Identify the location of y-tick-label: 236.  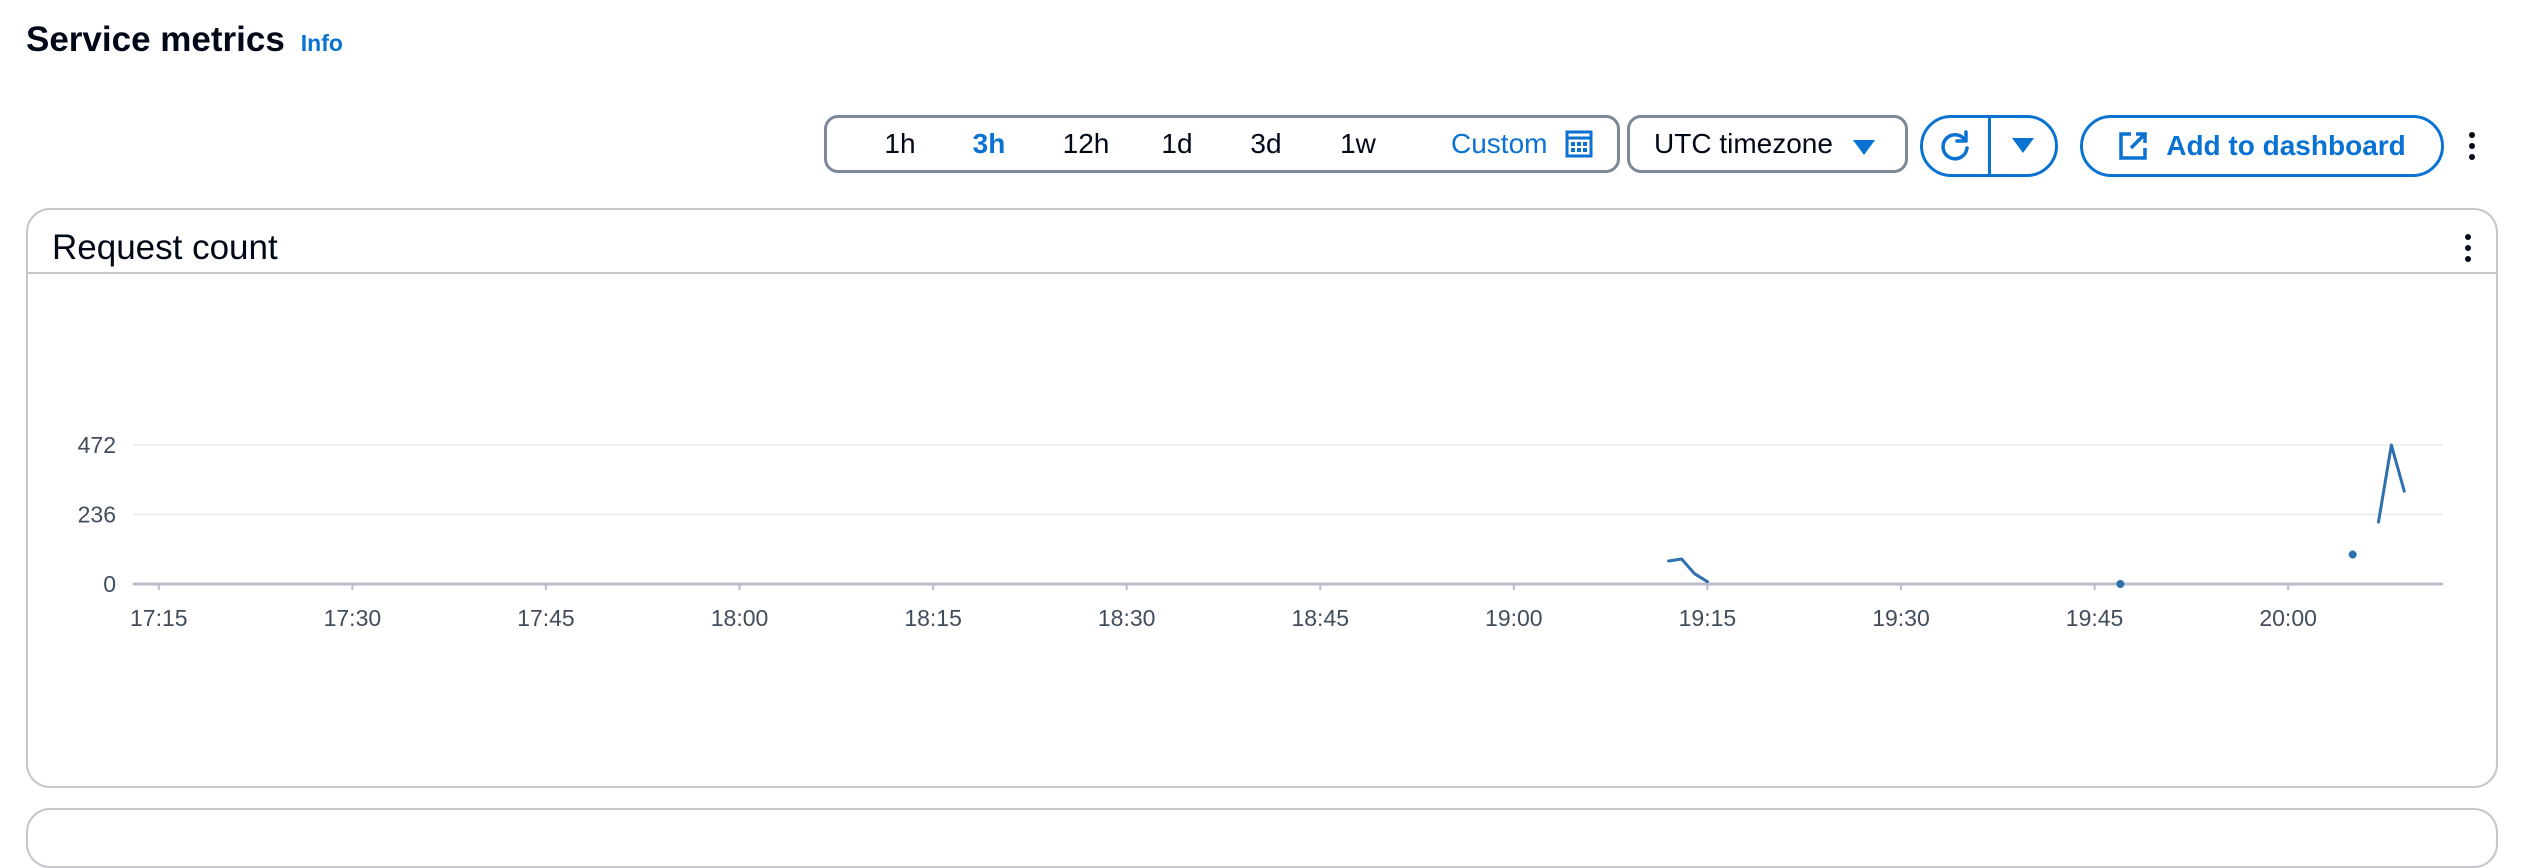
(97, 515).